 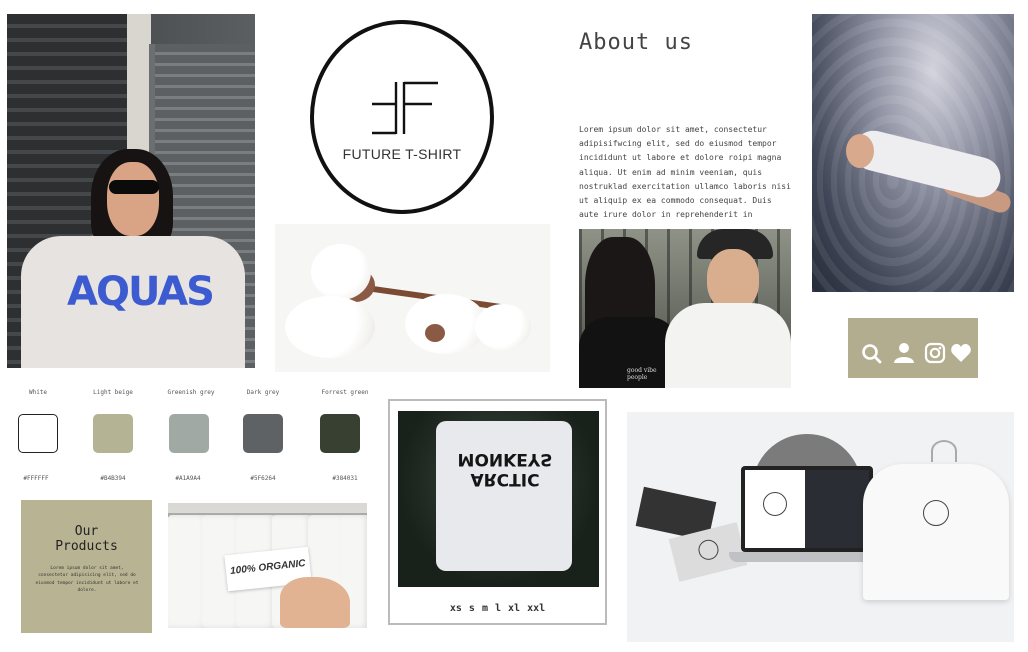 I want to click on about-title: About us, so click(x=636, y=42).